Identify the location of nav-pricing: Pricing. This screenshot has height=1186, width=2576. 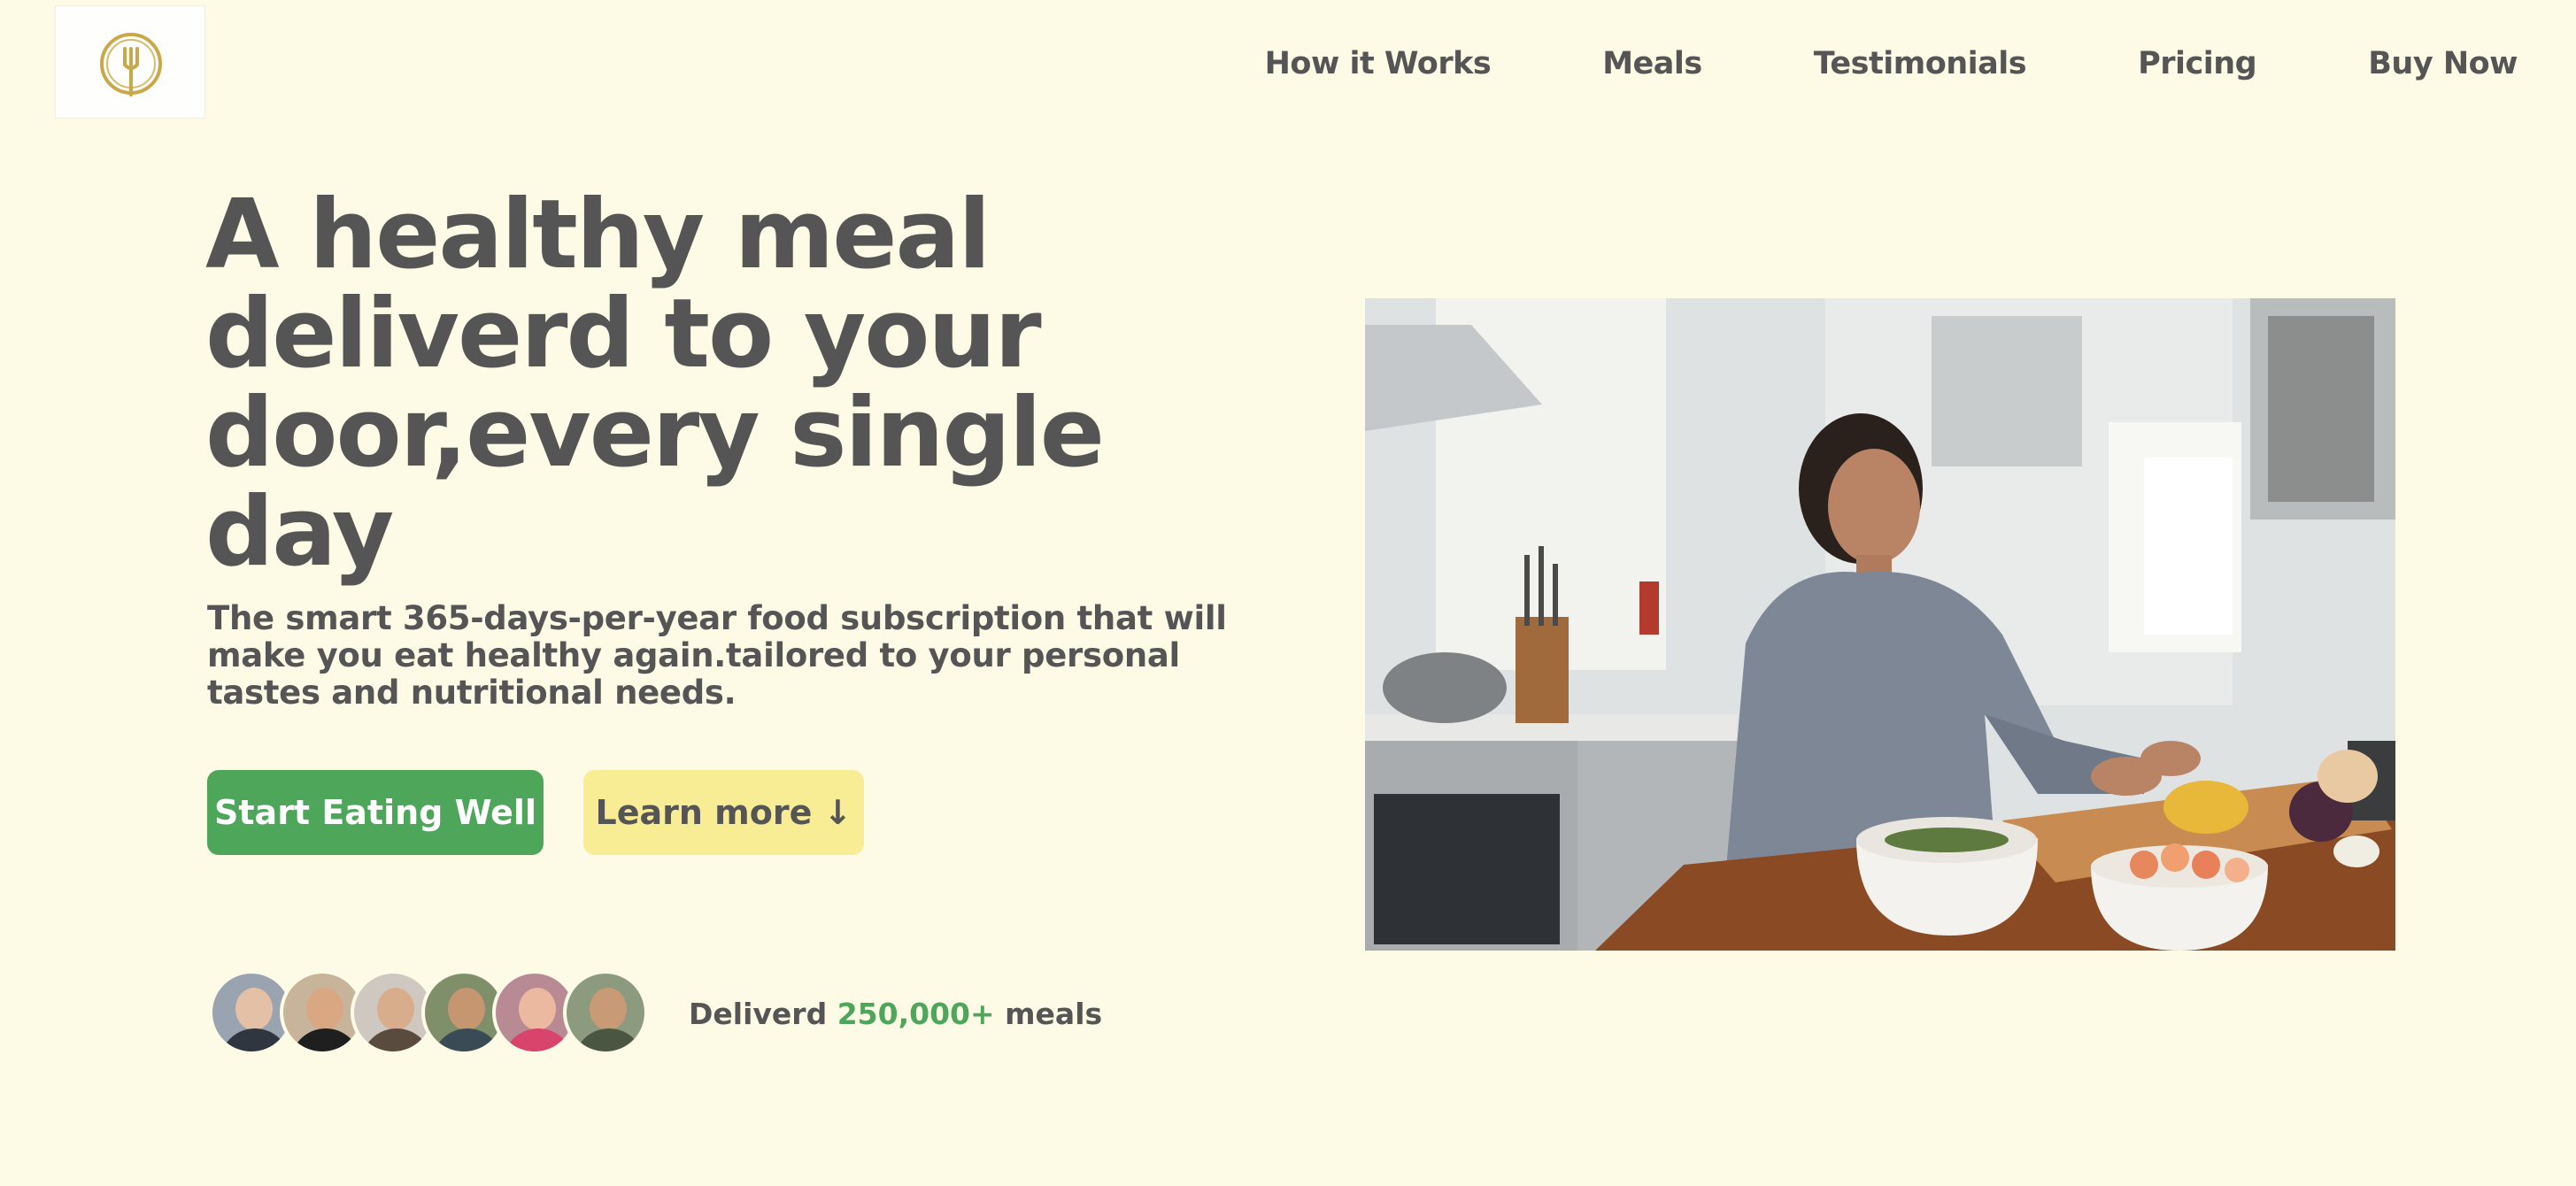
(2197, 64).